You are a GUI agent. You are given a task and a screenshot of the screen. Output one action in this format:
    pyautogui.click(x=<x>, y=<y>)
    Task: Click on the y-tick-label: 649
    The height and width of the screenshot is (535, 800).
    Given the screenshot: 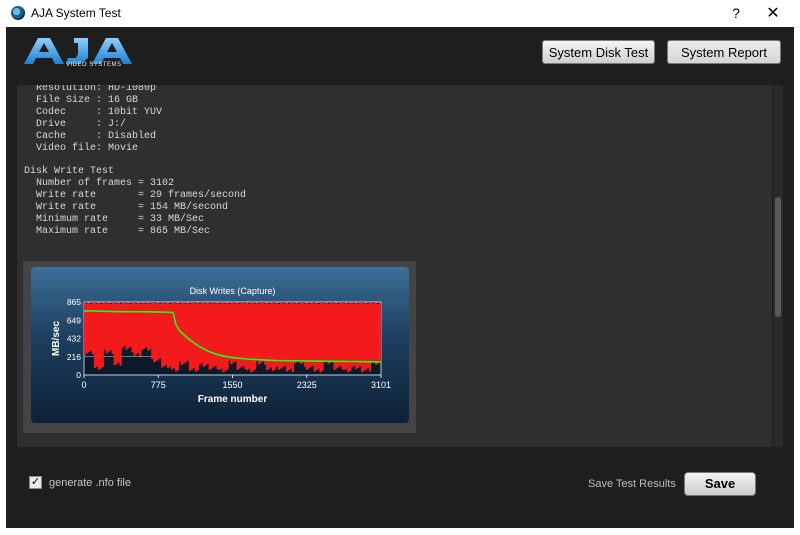 What is the action you would take?
    pyautogui.click(x=74, y=320)
    